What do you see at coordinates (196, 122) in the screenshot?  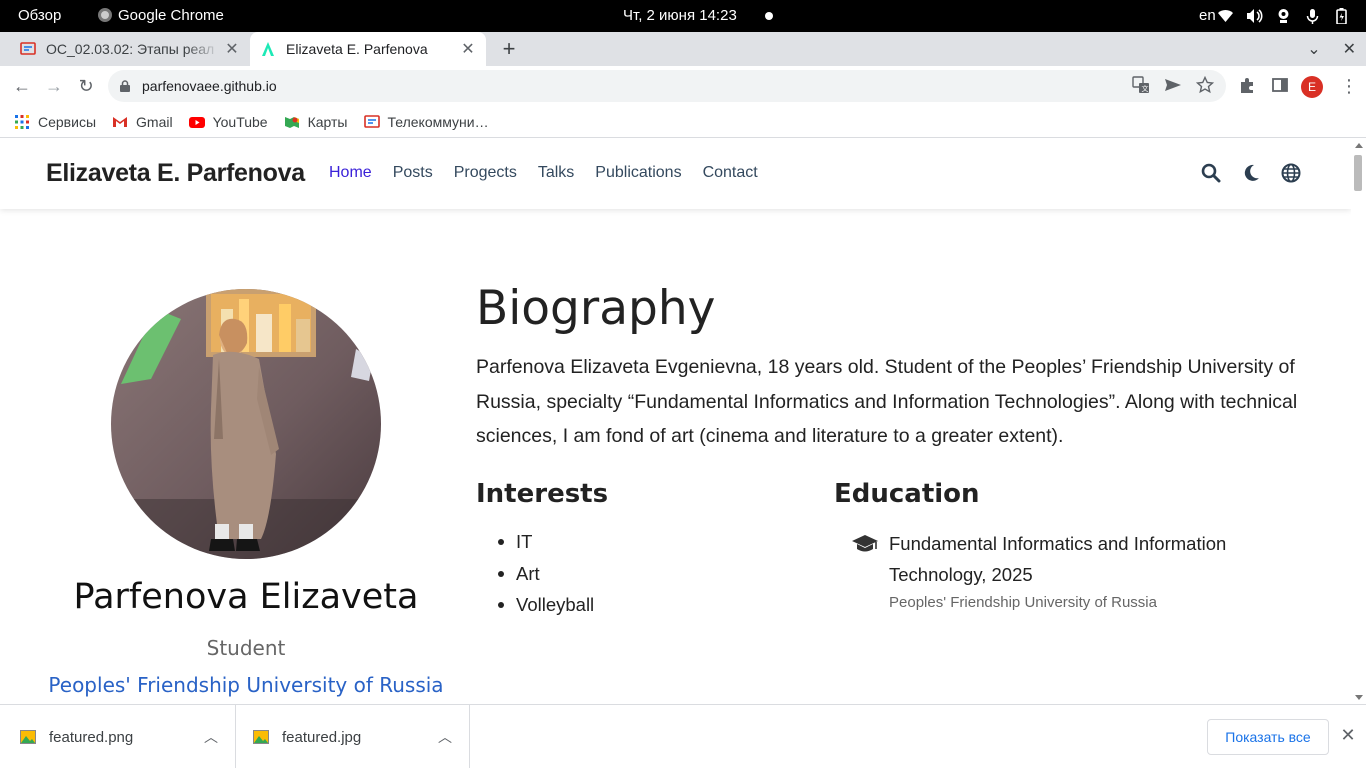 I see `youtube-icon` at bounding box center [196, 122].